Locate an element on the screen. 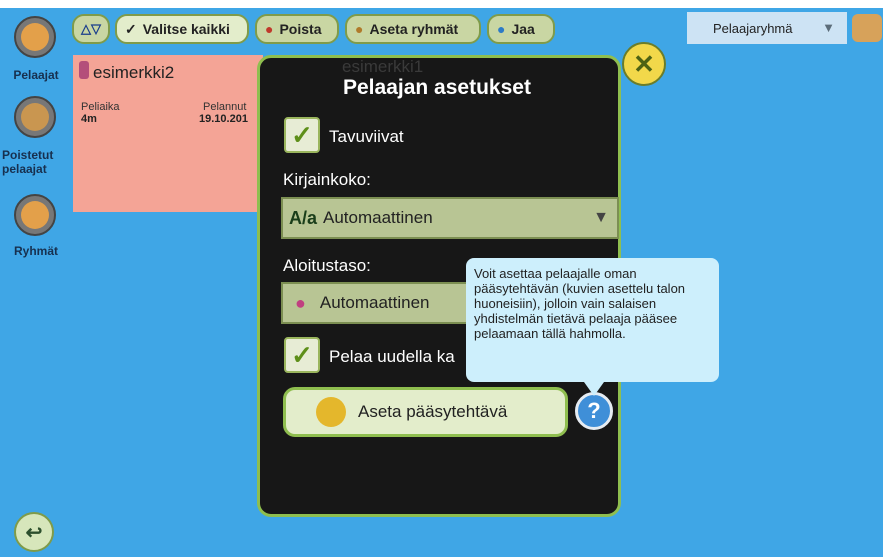 The image size is (883, 557). font-size-select: A/a Automaattinen ▼ is located at coordinates (450, 218).